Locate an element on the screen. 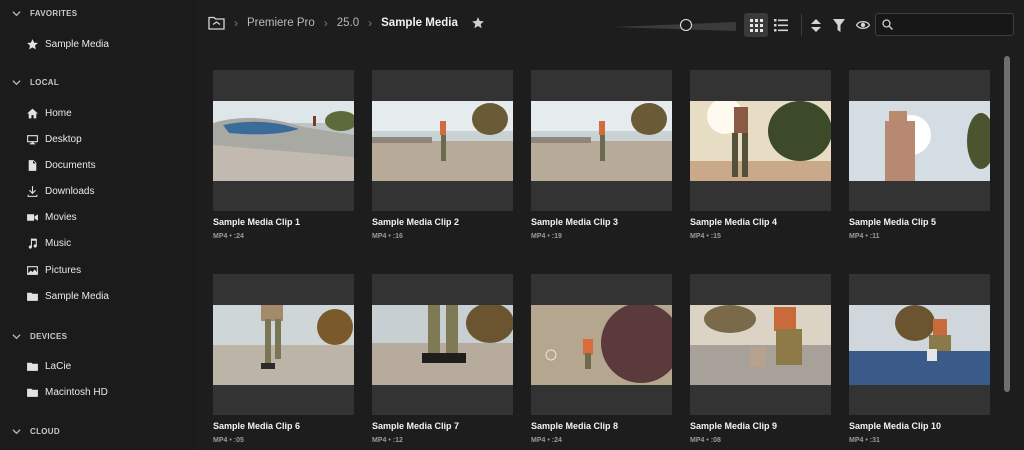 This screenshot has width=1024, height=450. filter-button is located at coordinates (839, 25).